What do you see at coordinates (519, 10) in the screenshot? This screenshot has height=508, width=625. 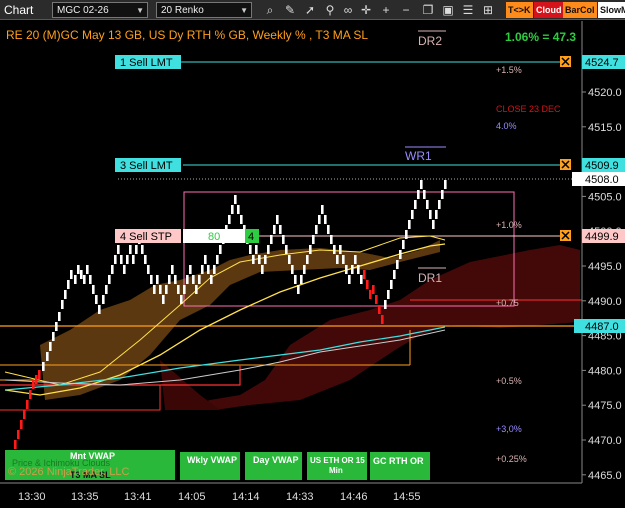 I see `tk-button: T<>K` at bounding box center [519, 10].